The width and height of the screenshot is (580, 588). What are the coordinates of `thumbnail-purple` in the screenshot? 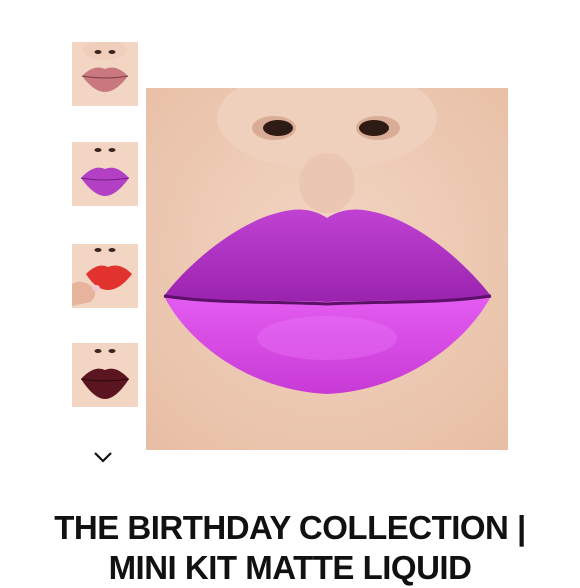 It's located at (105, 174).